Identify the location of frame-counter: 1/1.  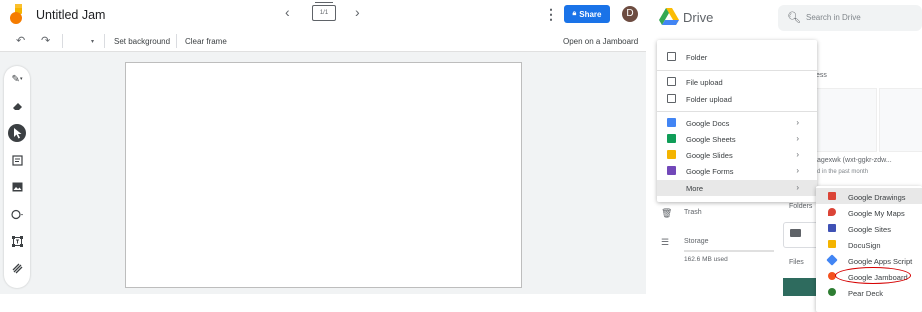
(324, 13).